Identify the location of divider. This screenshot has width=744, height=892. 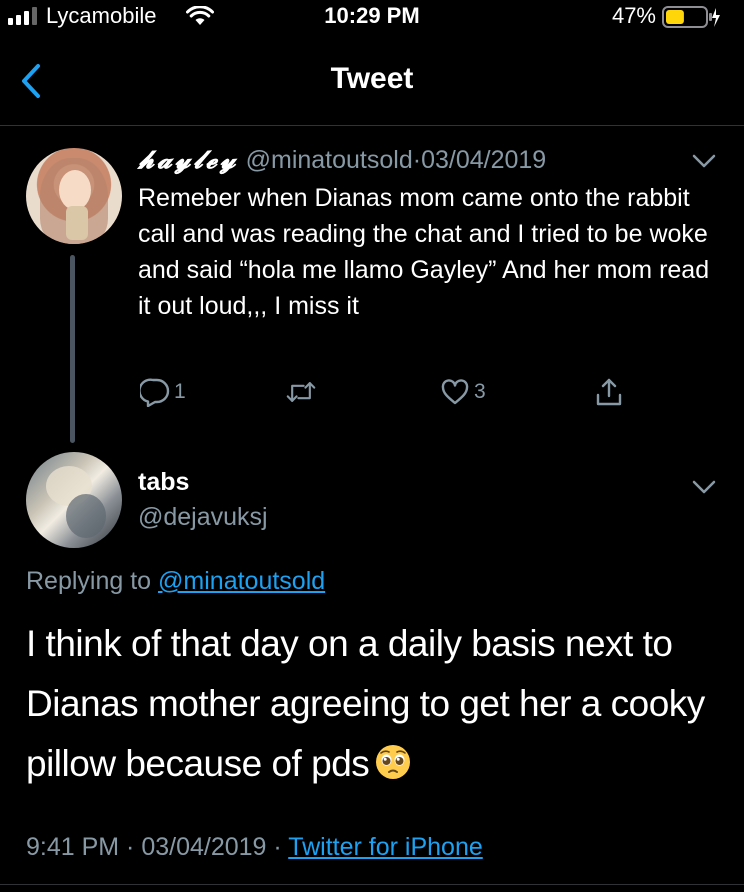
(372, 884).